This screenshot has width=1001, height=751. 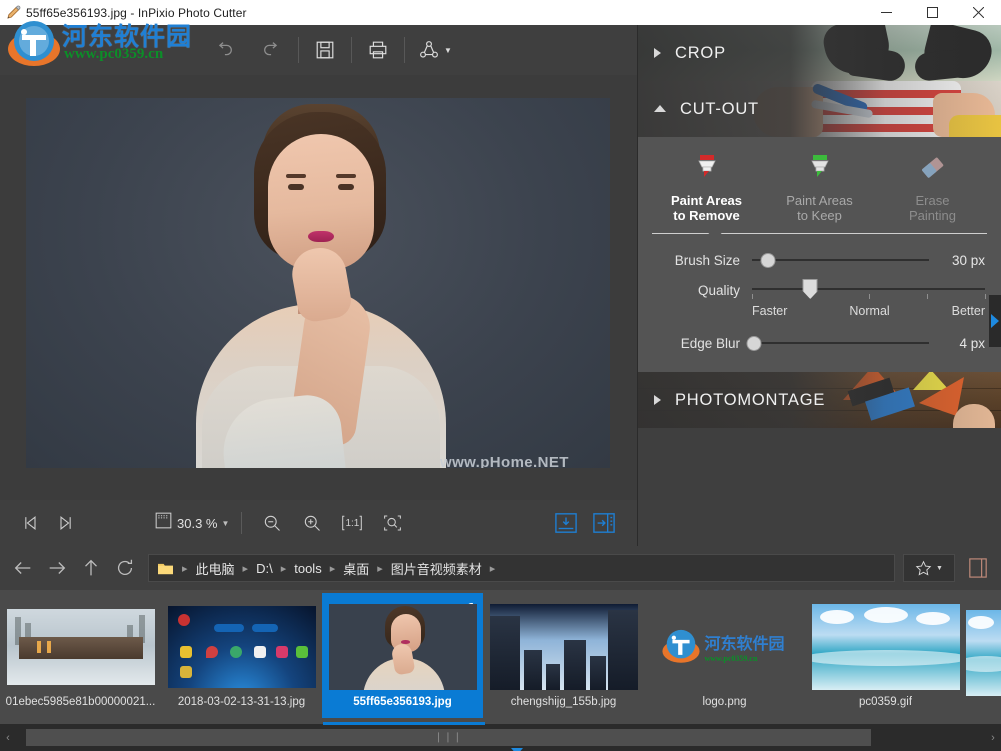 What do you see at coordinates (23, 568) in the screenshot?
I see `back-button` at bounding box center [23, 568].